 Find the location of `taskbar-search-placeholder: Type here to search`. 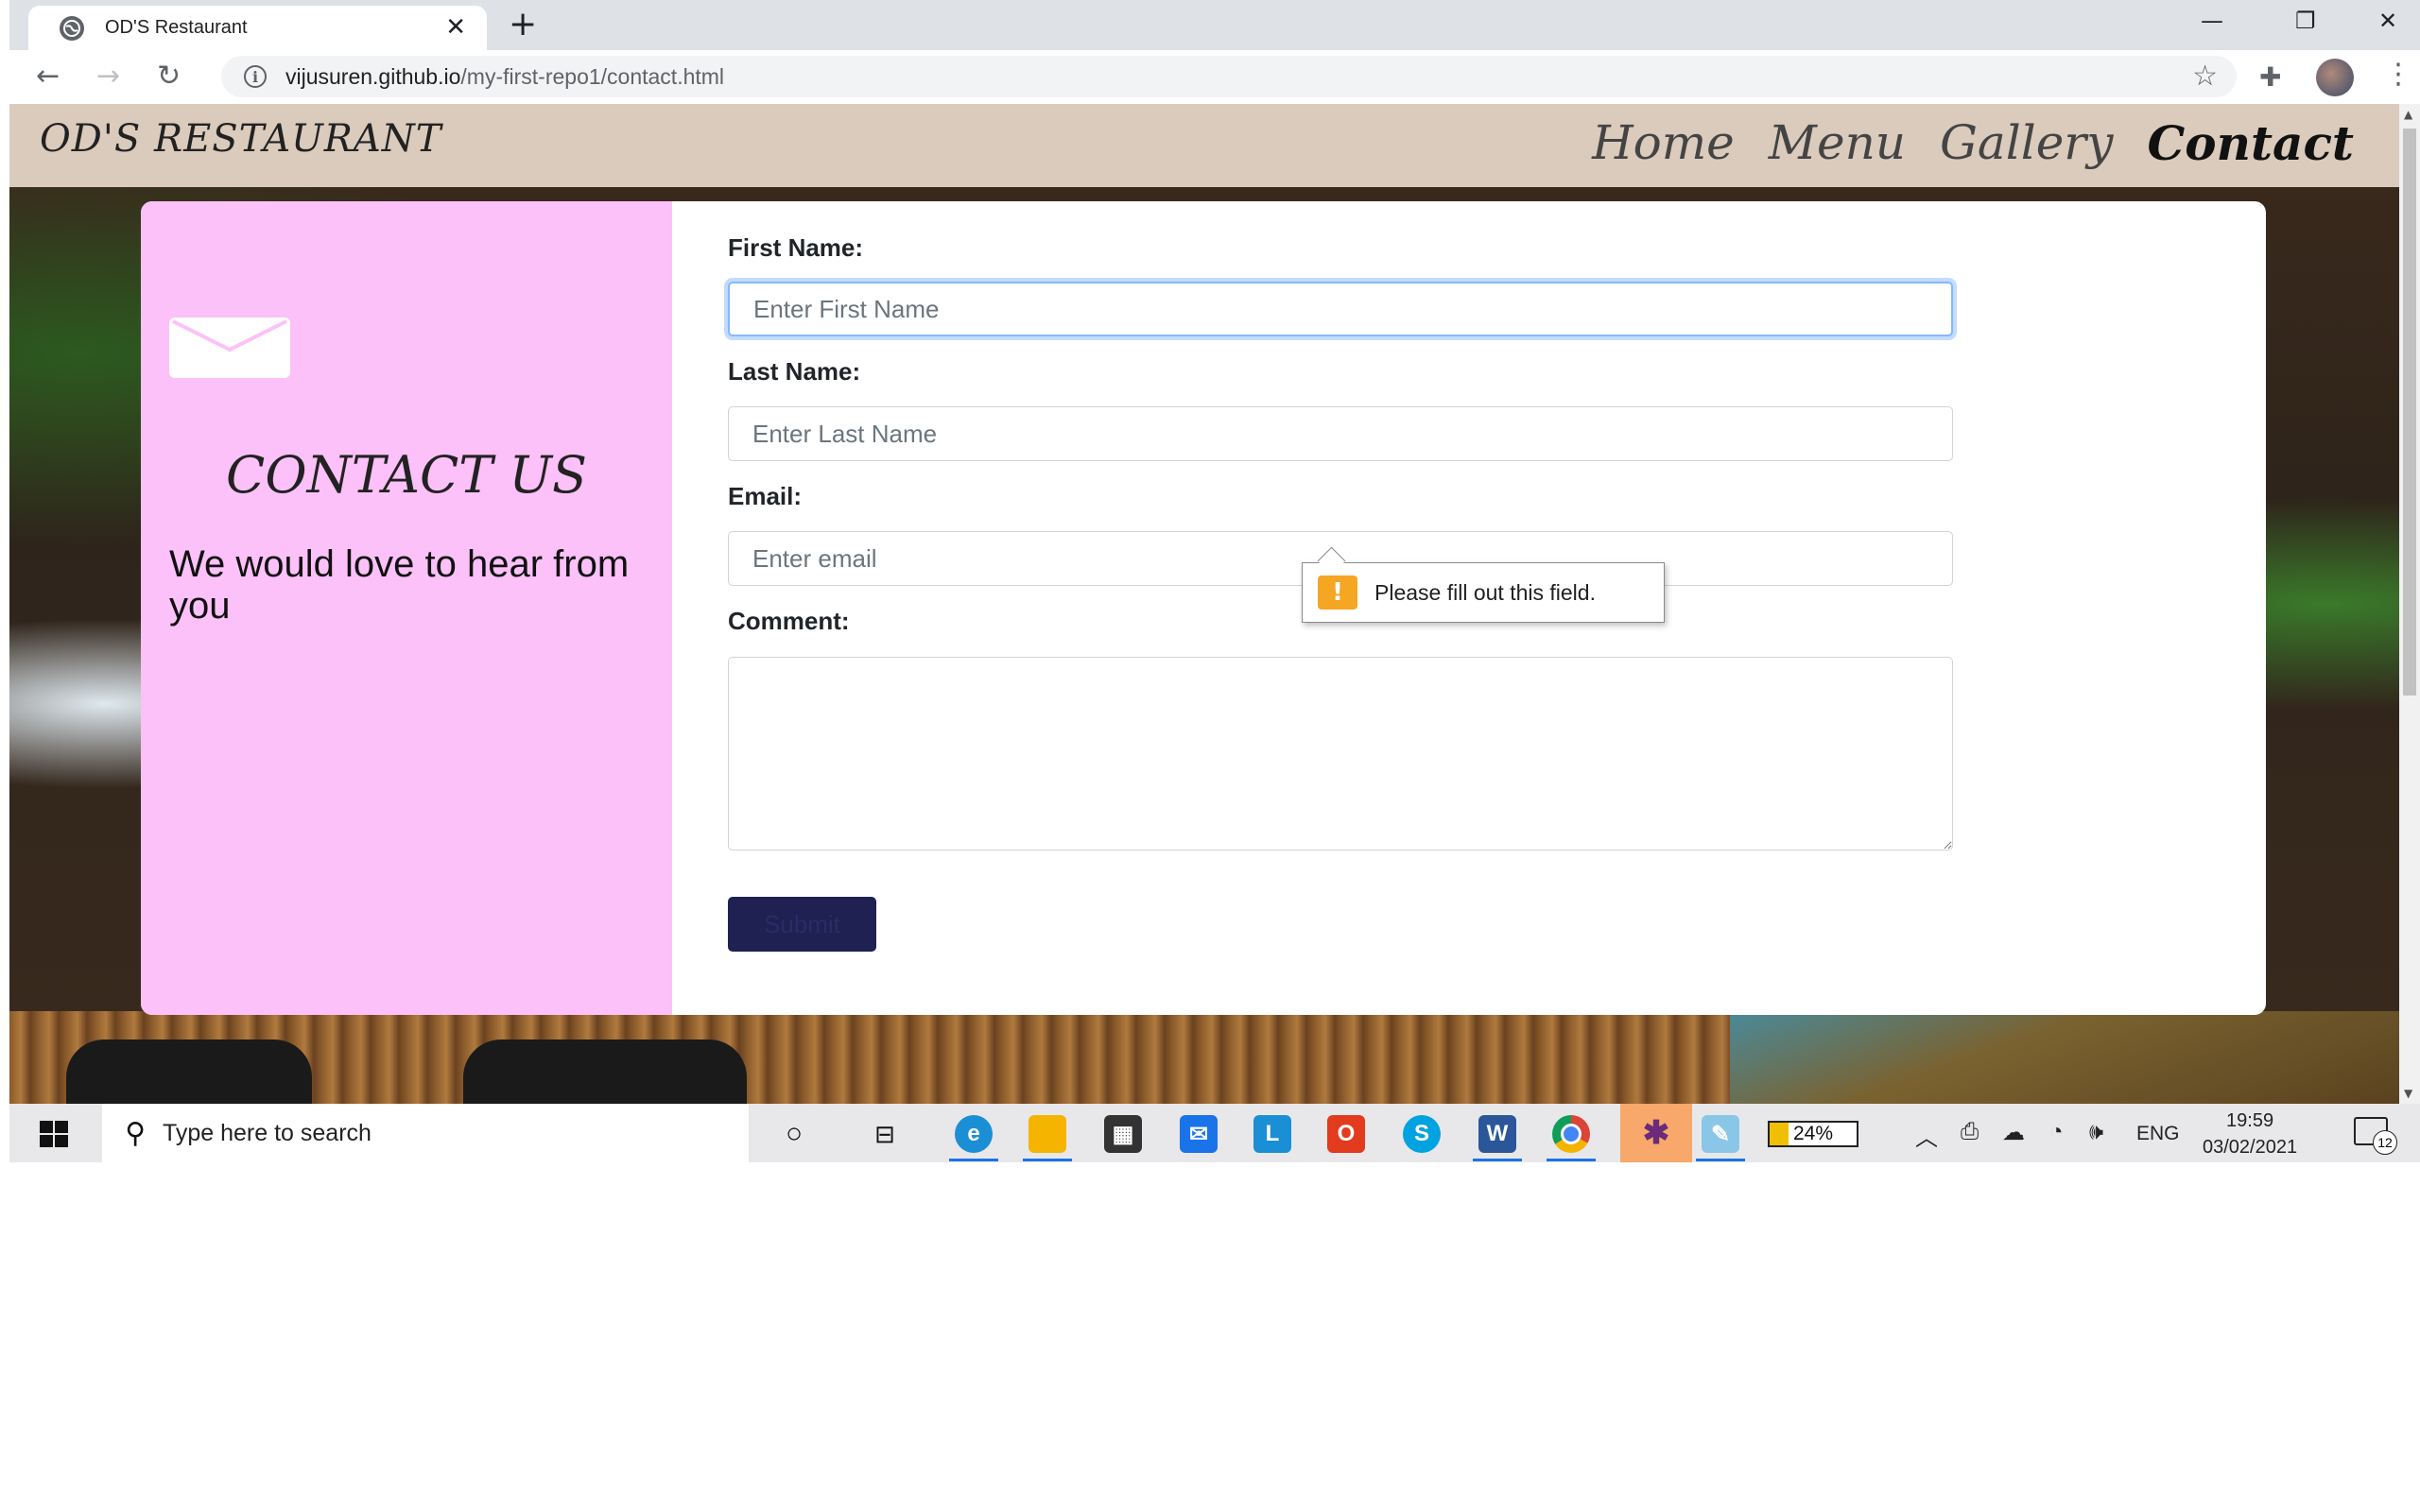

taskbar-search-placeholder: Type here to search is located at coordinates (267, 1132).